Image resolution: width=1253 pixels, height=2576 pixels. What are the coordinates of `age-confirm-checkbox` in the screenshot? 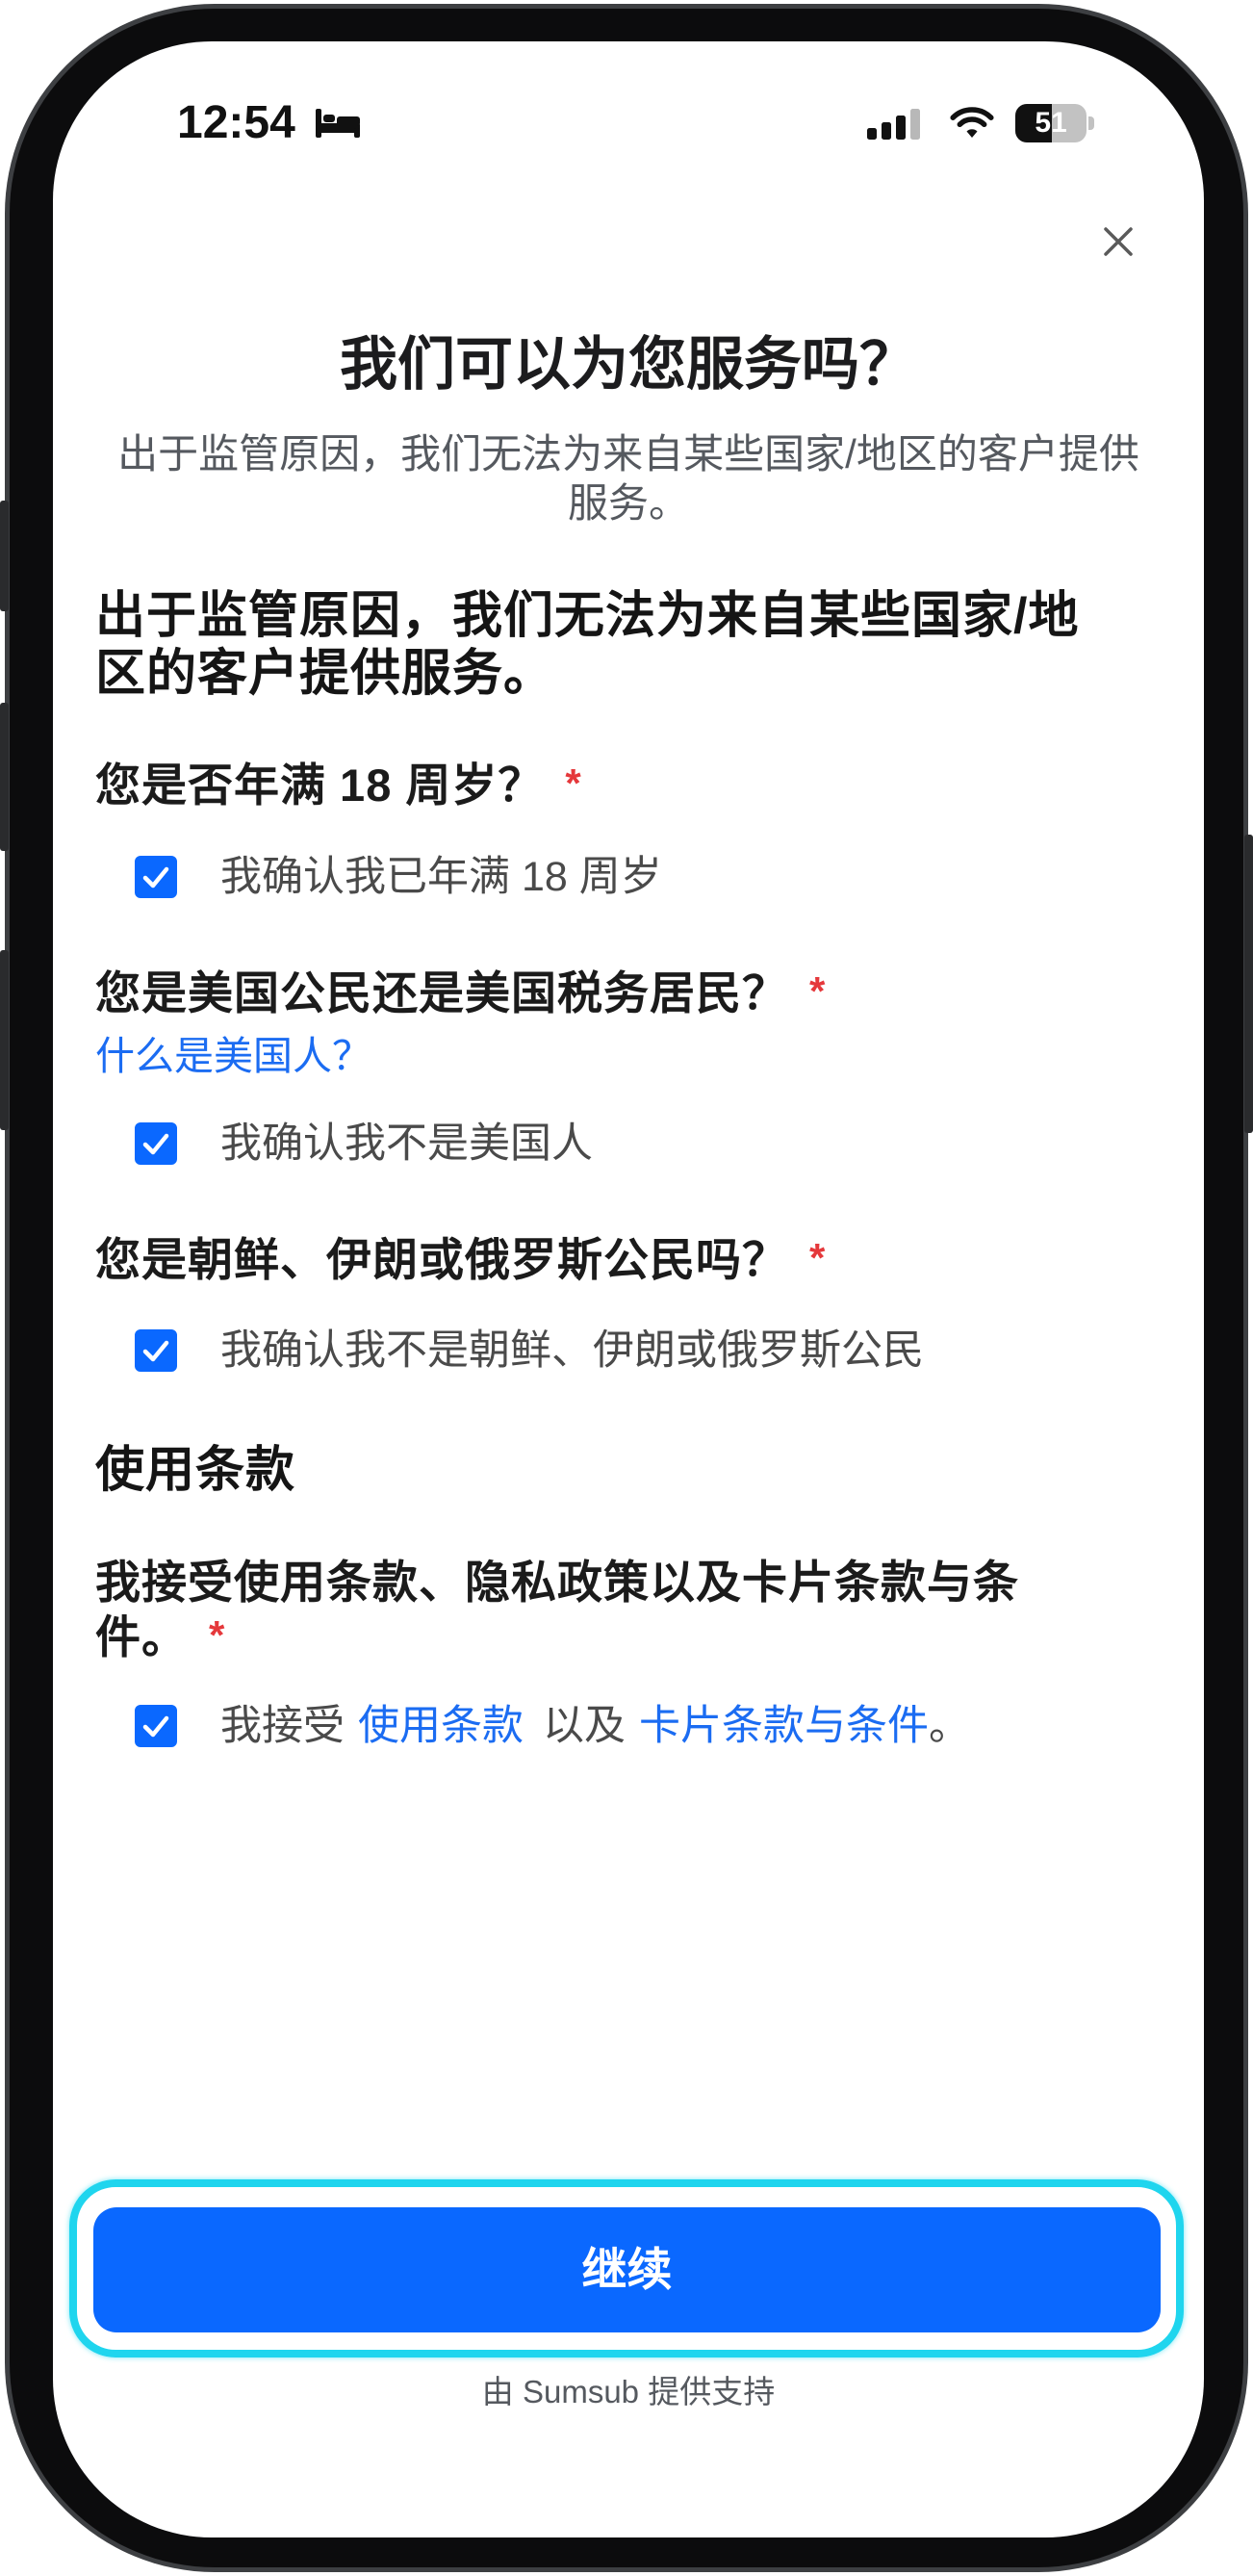 It's located at (156, 877).